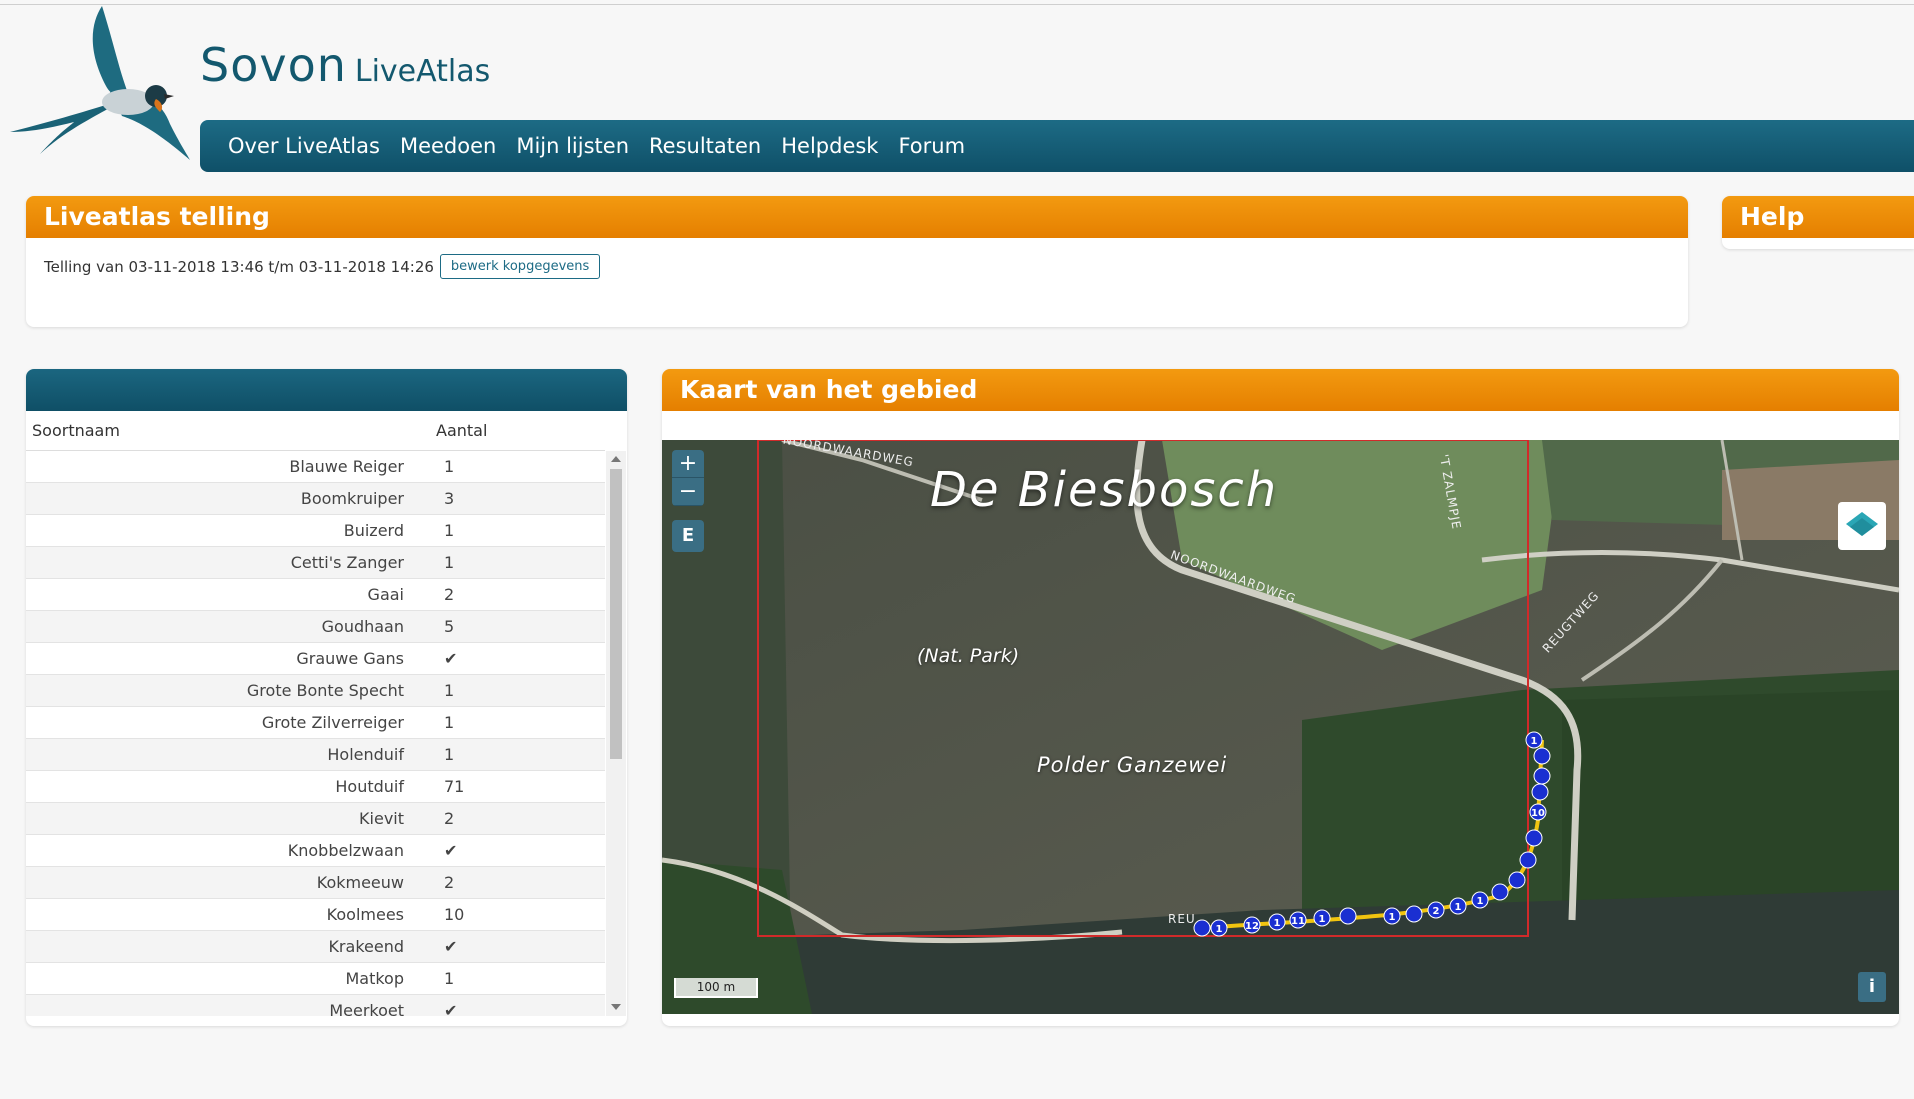  I want to click on species-count: 71, so click(454, 786).